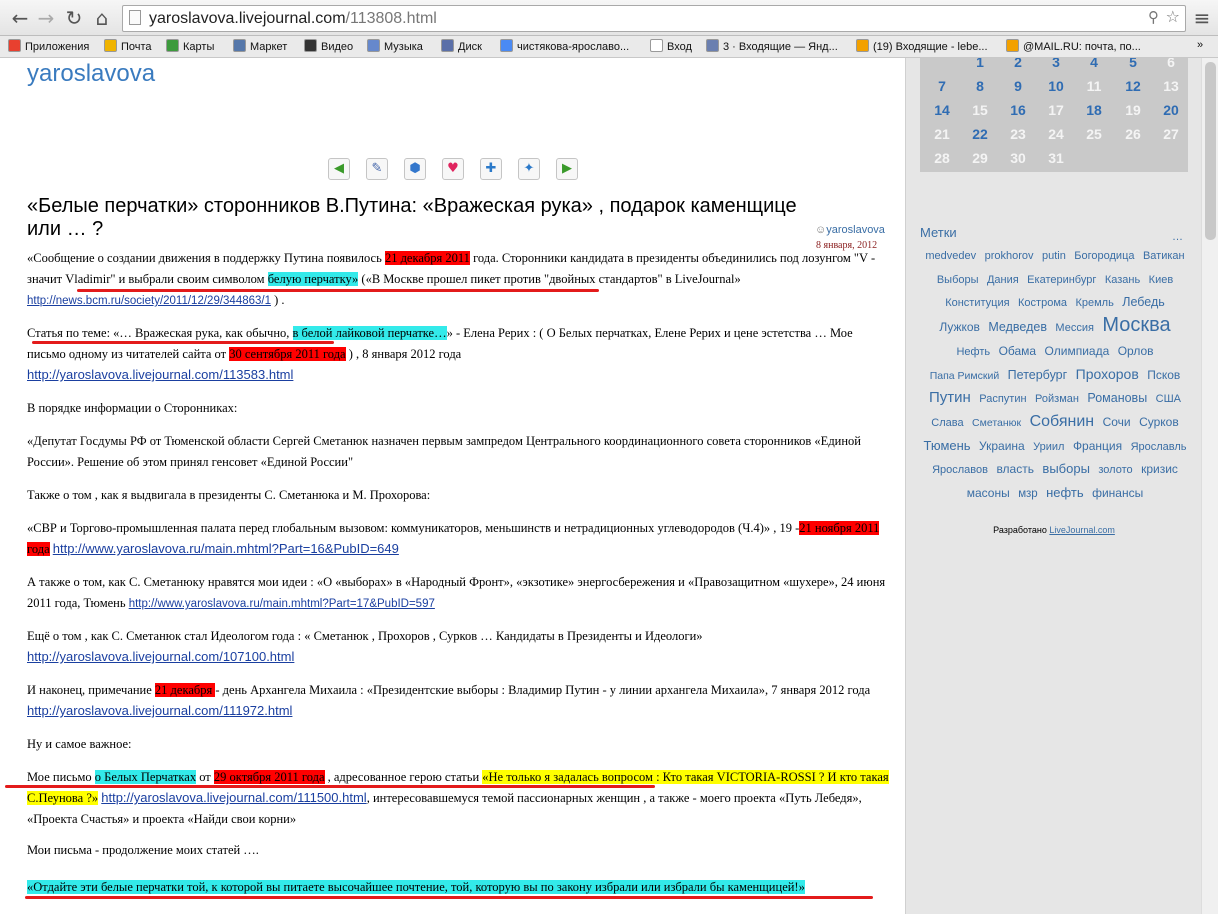  Describe the element at coordinates (328, 46) in the screenshot. I see `bookmark-item: Видео` at that location.